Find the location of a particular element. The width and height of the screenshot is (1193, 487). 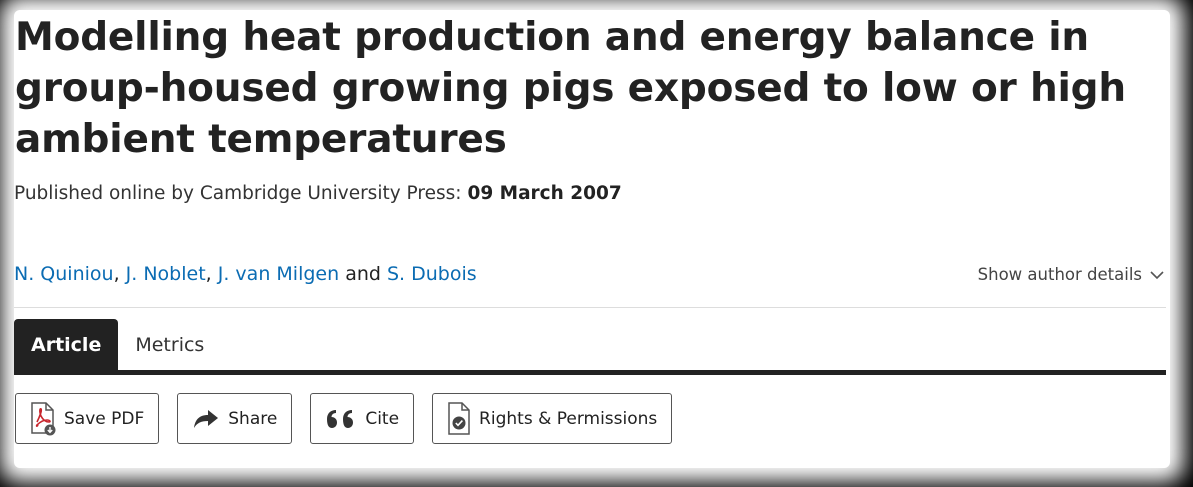

tab-article: Article is located at coordinates (66, 345).